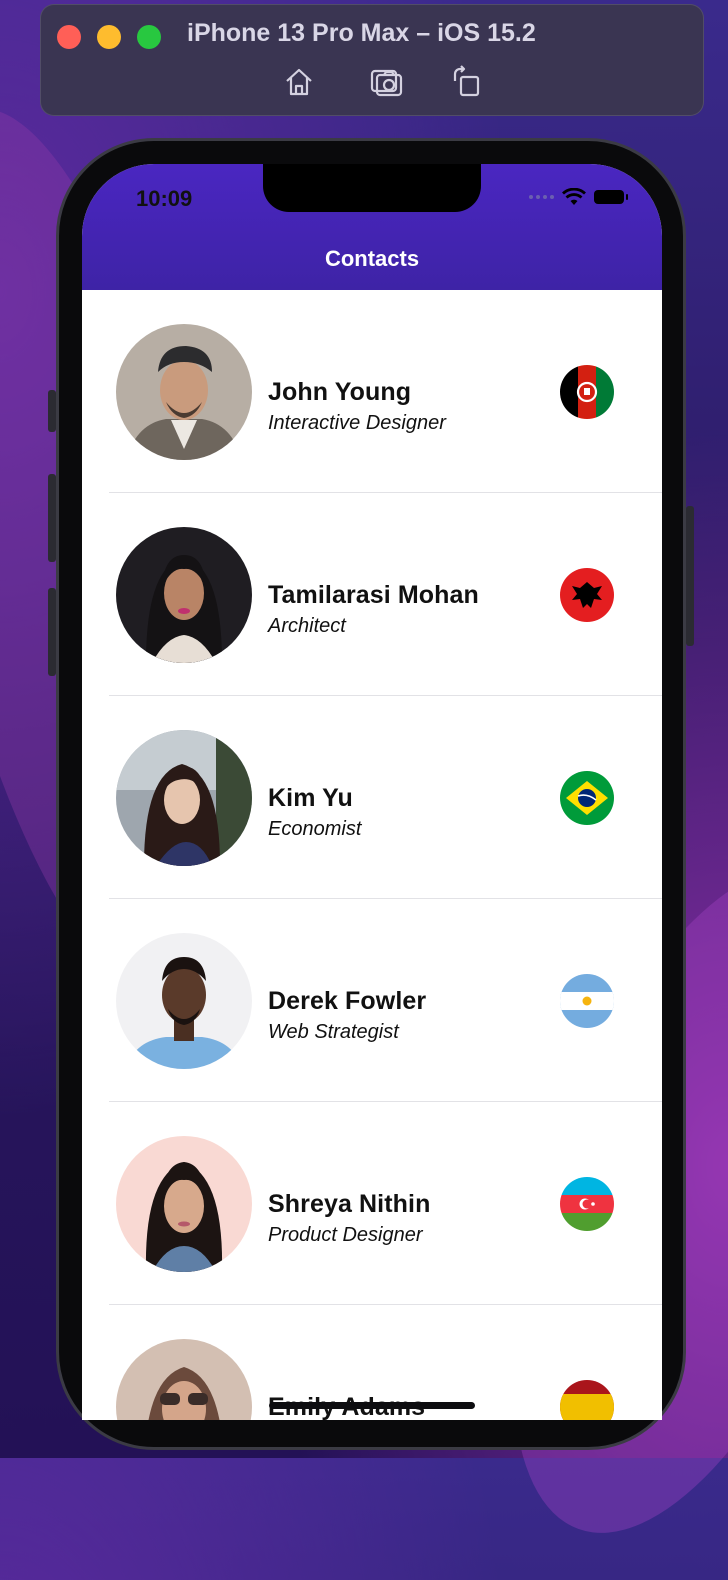 The height and width of the screenshot is (1580, 728). I want to click on spain-flag-icon, so click(587, 1400).